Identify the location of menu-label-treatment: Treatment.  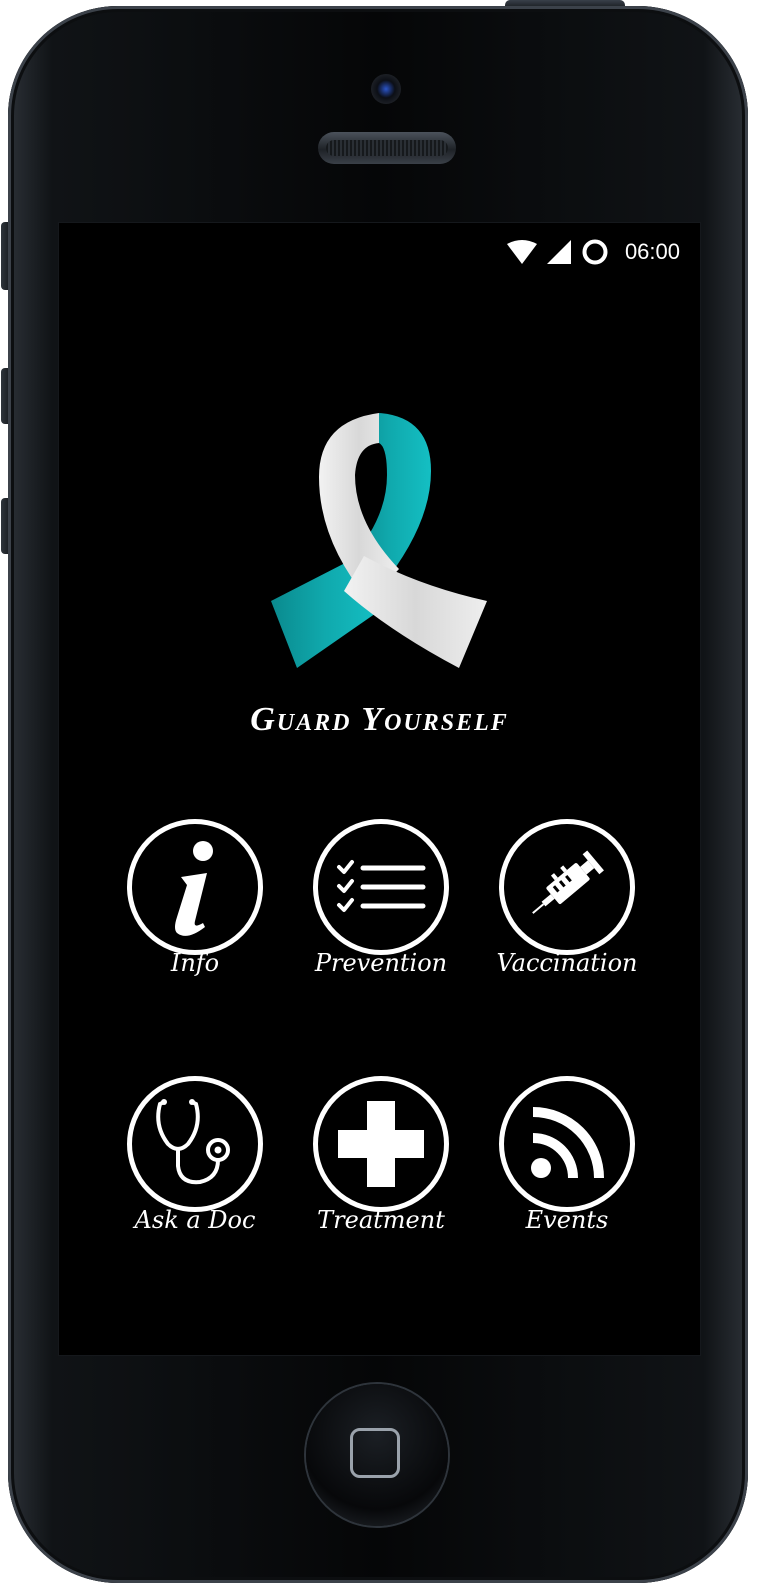
(381, 1220).